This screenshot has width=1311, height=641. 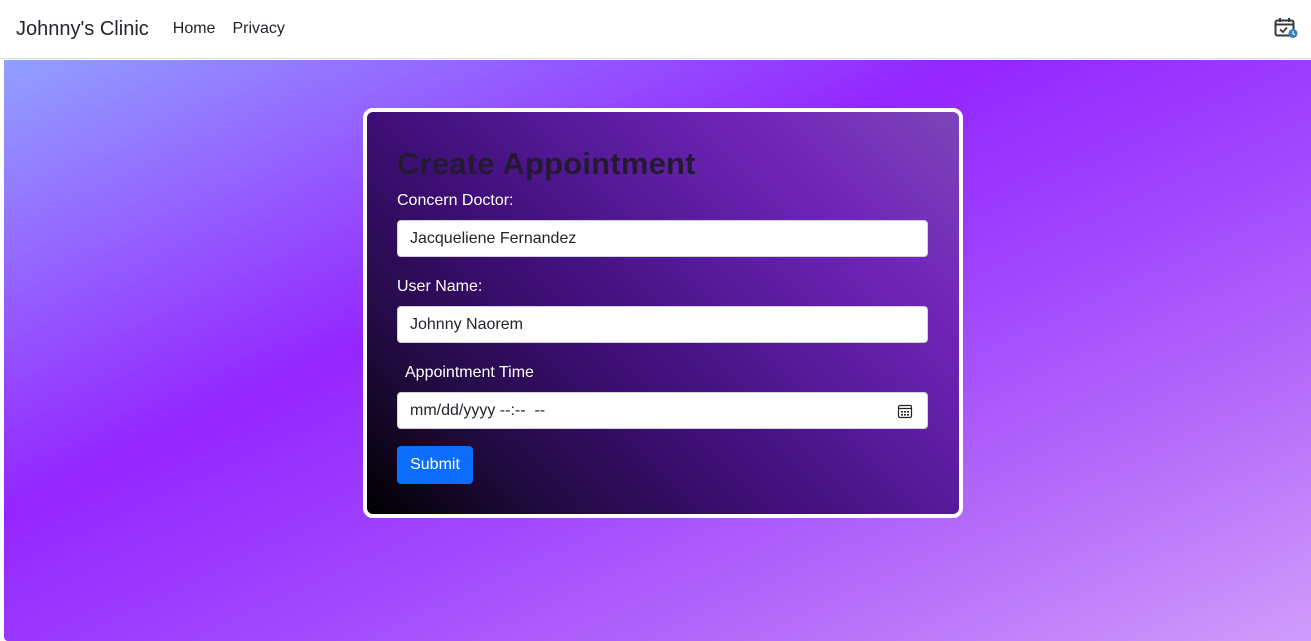 I want to click on brand-link: Johnny's Clinic, so click(x=82, y=29).